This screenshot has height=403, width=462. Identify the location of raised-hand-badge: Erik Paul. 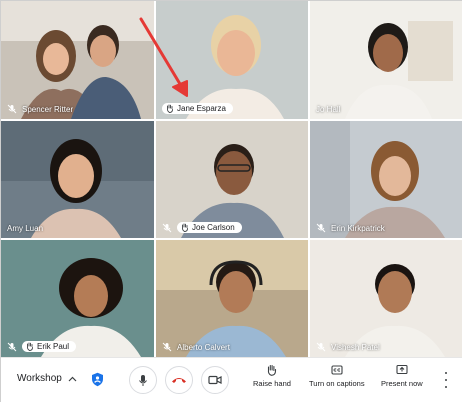
(49, 346).